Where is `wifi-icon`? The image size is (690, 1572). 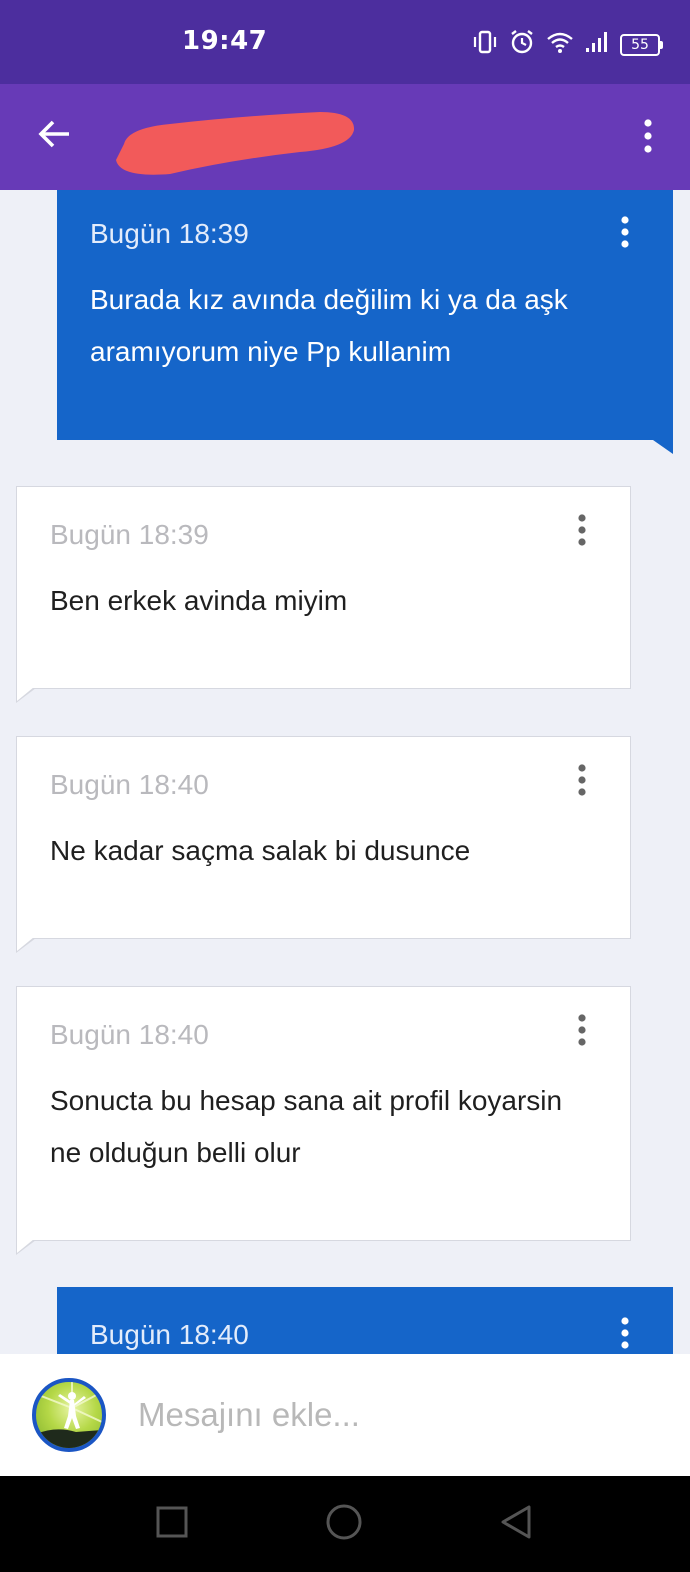 wifi-icon is located at coordinates (560, 44).